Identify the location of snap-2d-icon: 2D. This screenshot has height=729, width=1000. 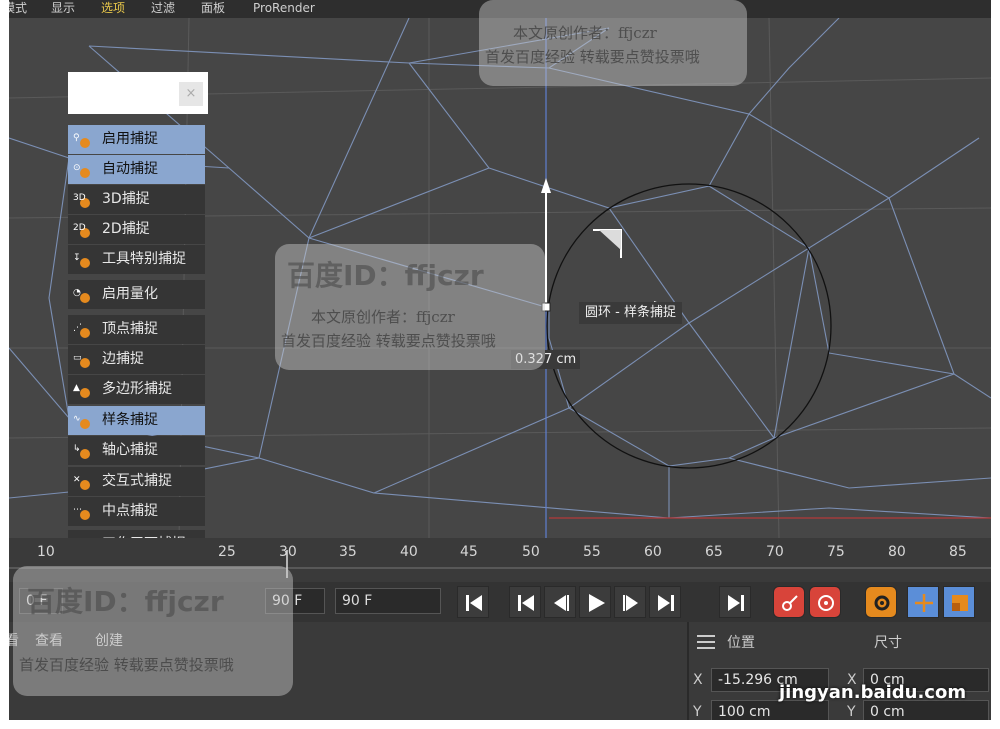
(82, 230).